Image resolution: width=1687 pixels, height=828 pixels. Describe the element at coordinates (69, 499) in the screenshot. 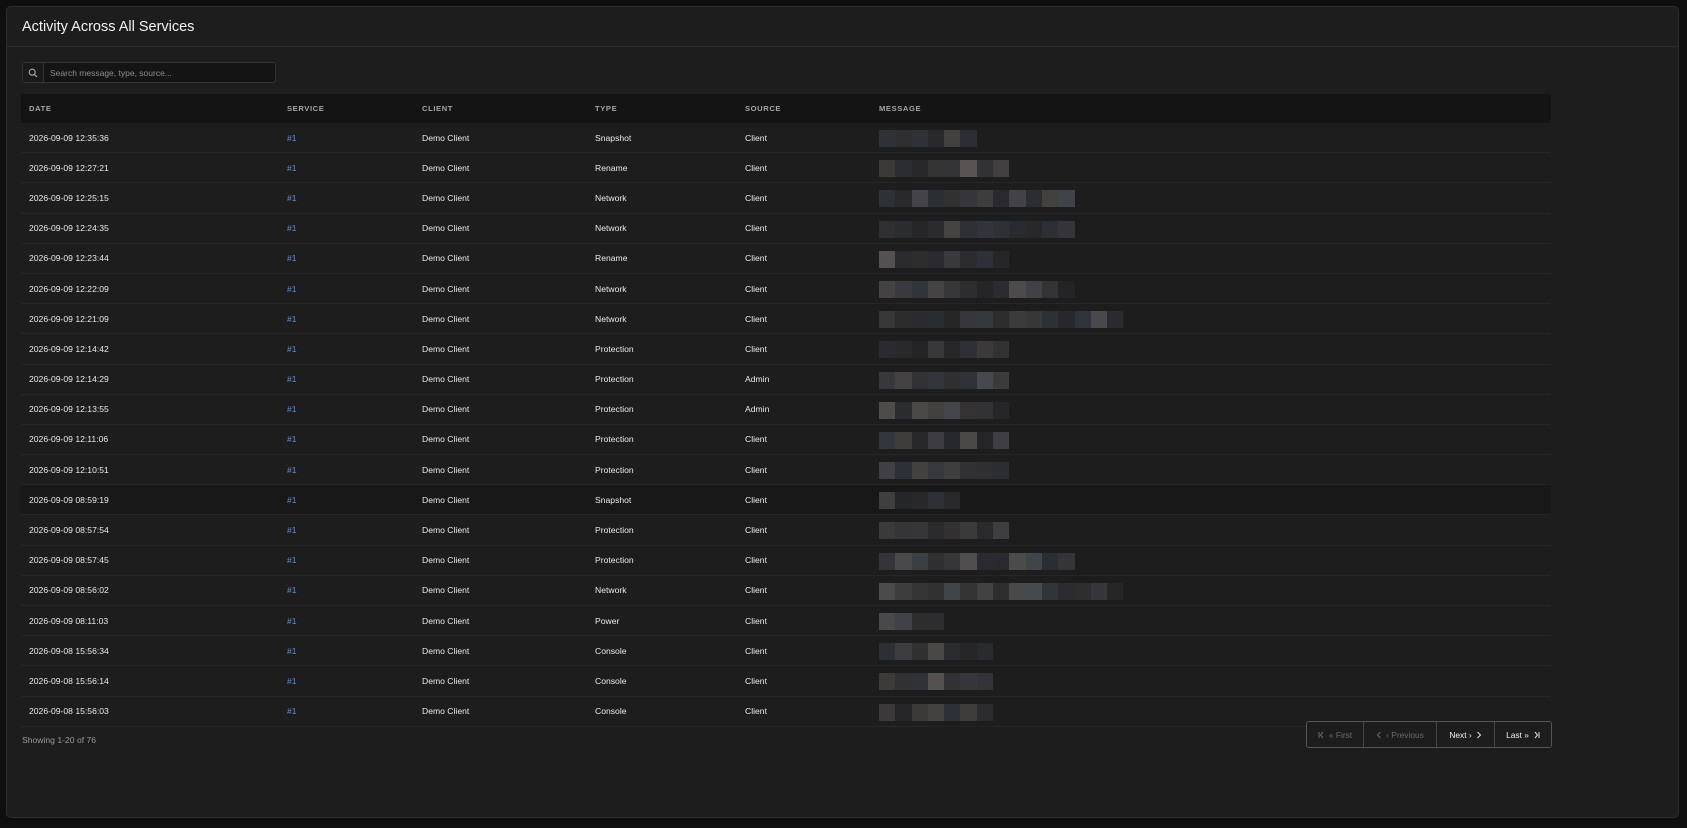

I see `cell-date: 2026-09-09 08:59:19` at that location.